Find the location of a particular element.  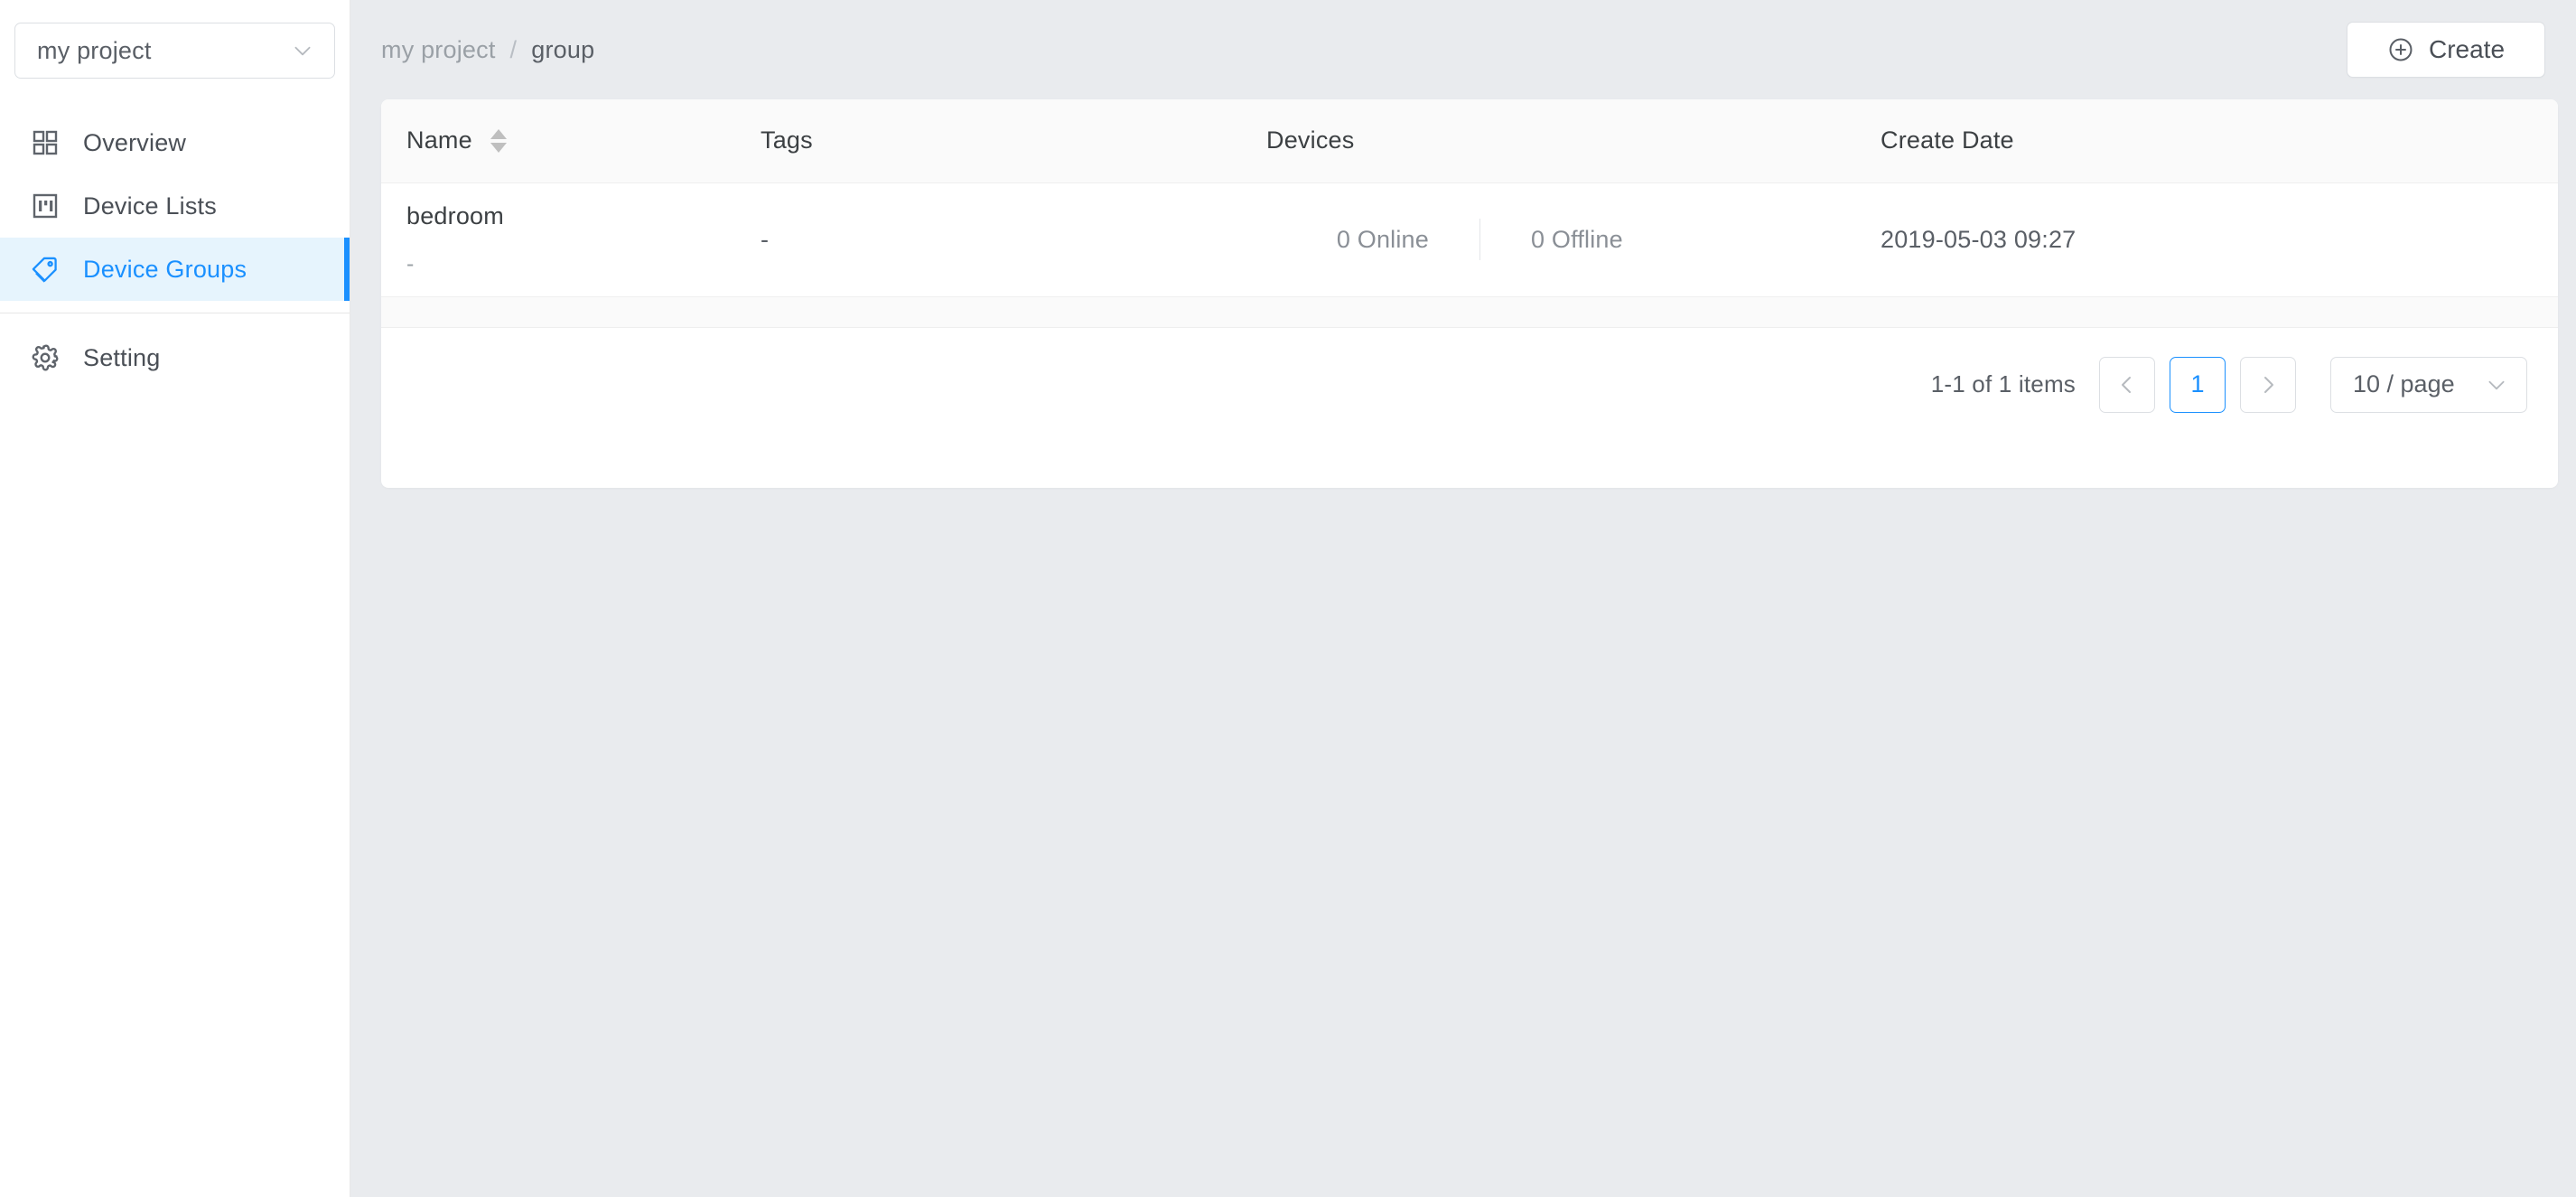

sidebar-item-label: Overview is located at coordinates (135, 142).